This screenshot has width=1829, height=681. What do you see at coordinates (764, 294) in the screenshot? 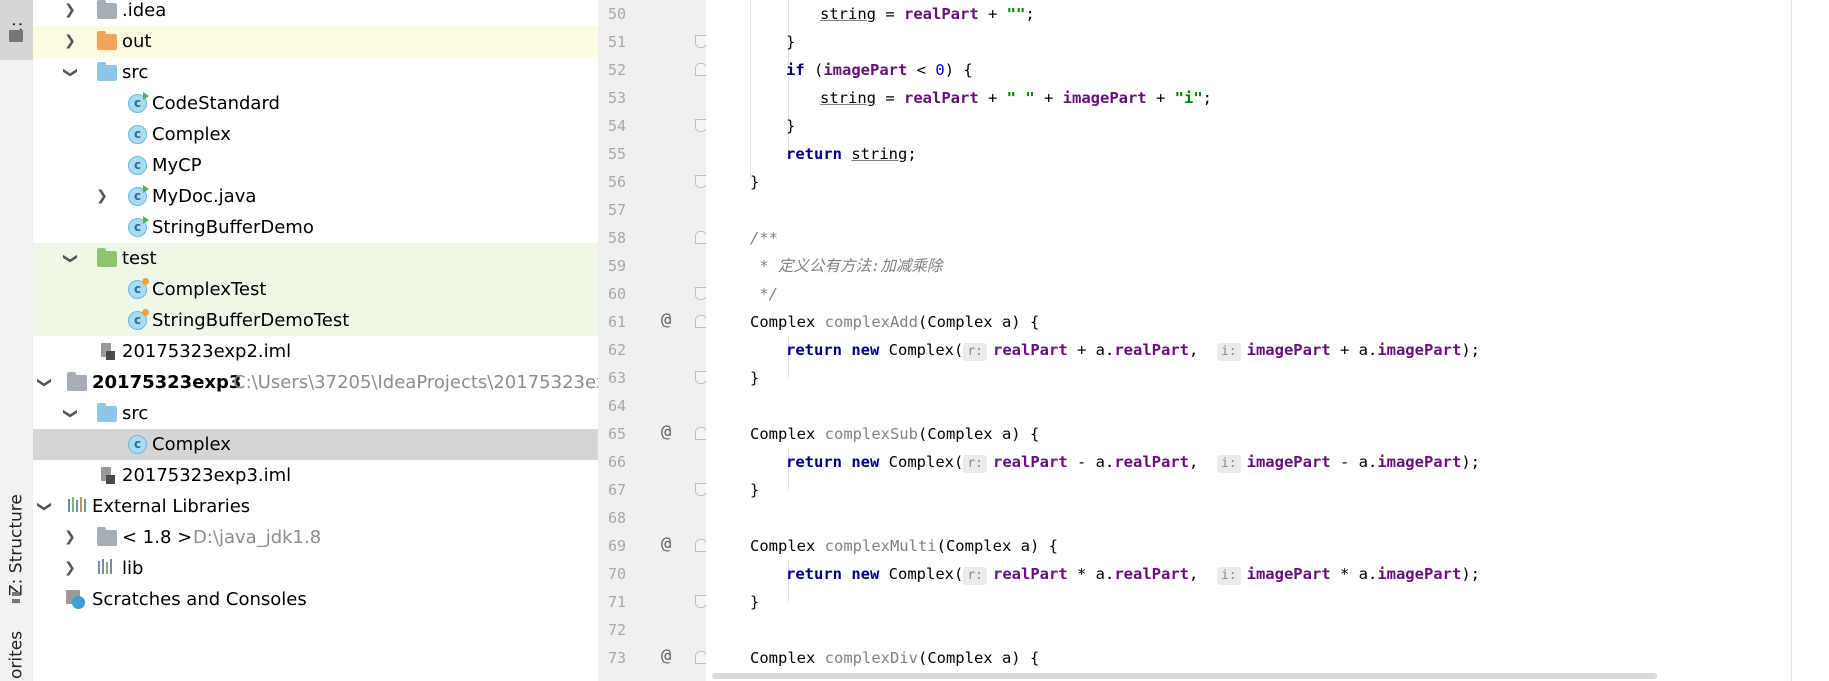
I see `code-line-60: */` at bounding box center [764, 294].